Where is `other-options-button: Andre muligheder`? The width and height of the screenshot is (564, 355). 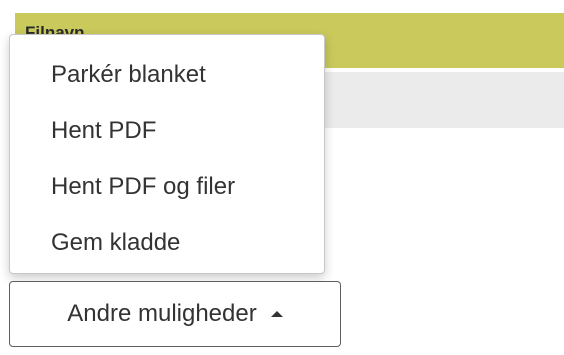
other-options-button: Andre muligheder is located at coordinates (175, 314).